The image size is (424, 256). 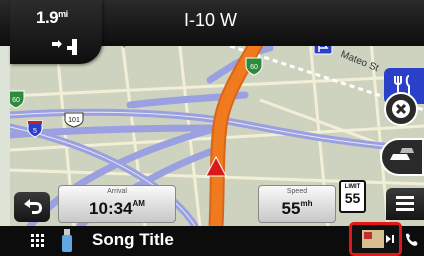 I want to click on svg-text: 5, so click(x=35, y=131).